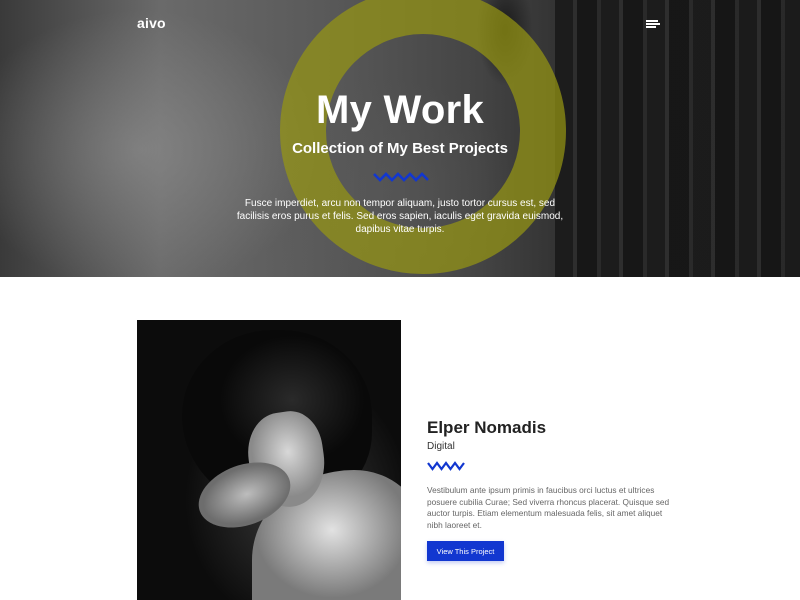  What do you see at coordinates (400, 110) in the screenshot?
I see `page-title: My Work` at bounding box center [400, 110].